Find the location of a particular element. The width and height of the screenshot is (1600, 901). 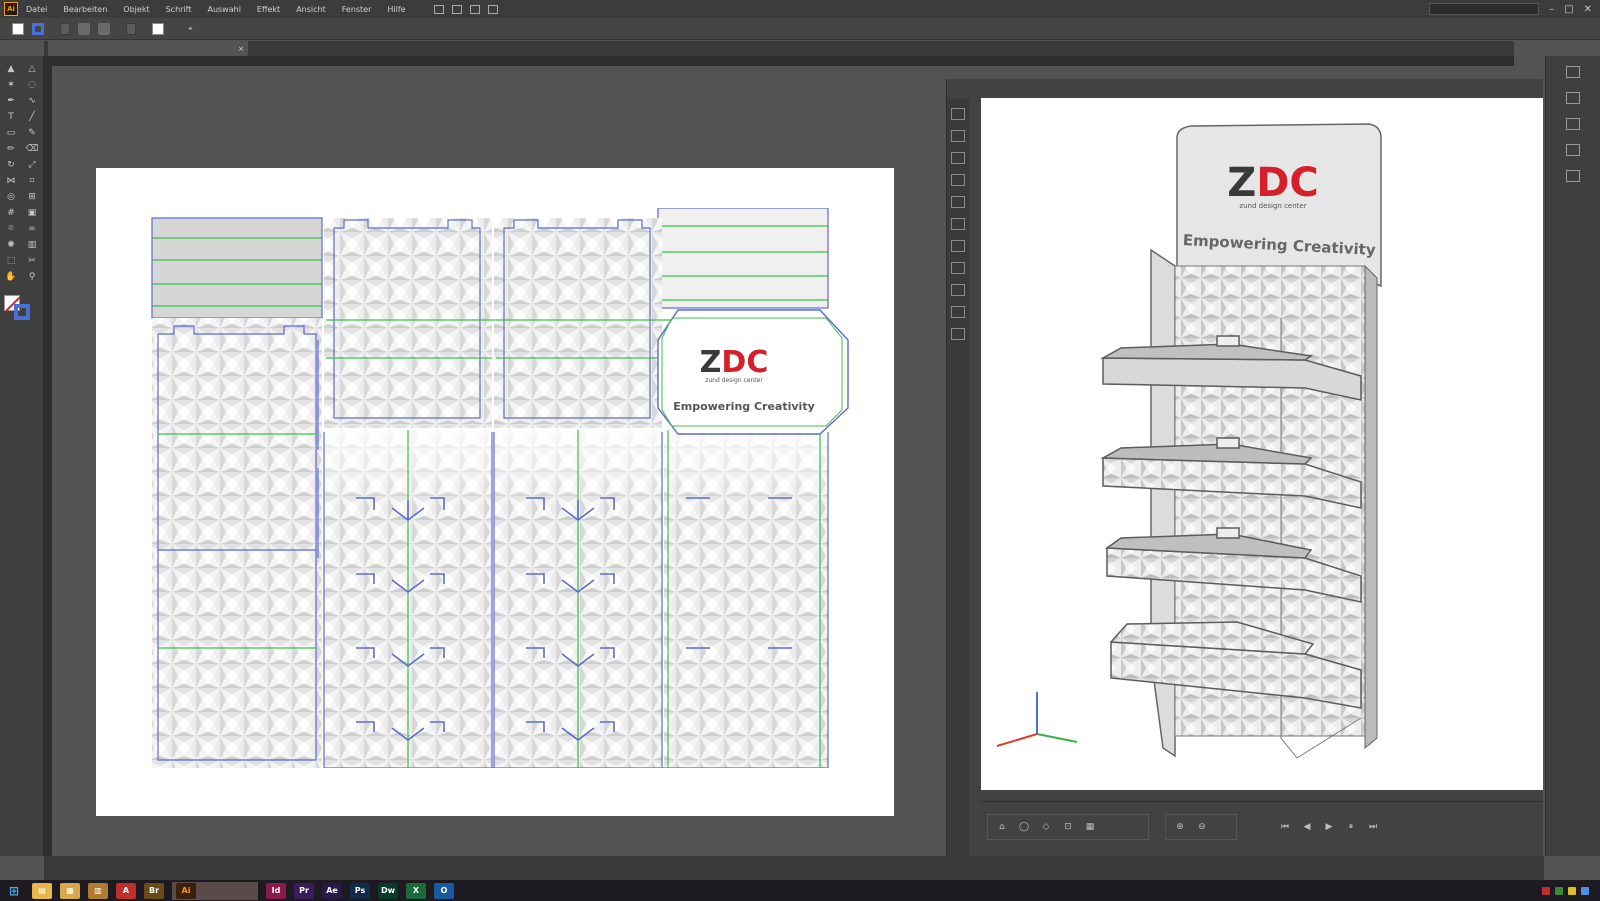

graphic-style-swatch is located at coordinates (158, 28).